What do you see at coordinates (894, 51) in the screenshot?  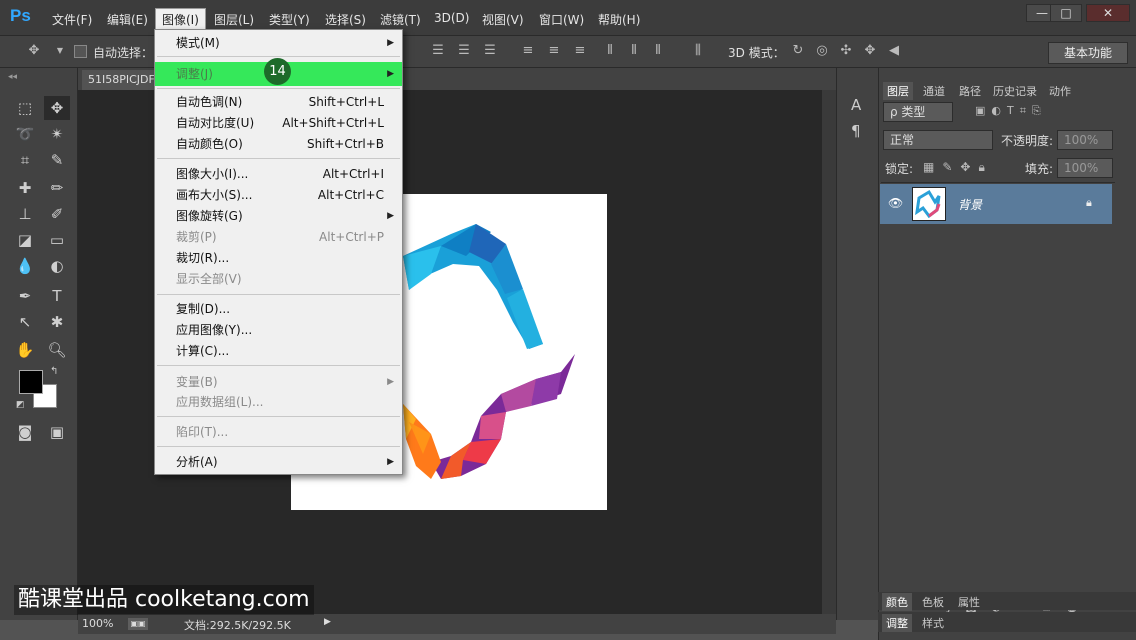 I see `3d-scale-icon: ◀` at bounding box center [894, 51].